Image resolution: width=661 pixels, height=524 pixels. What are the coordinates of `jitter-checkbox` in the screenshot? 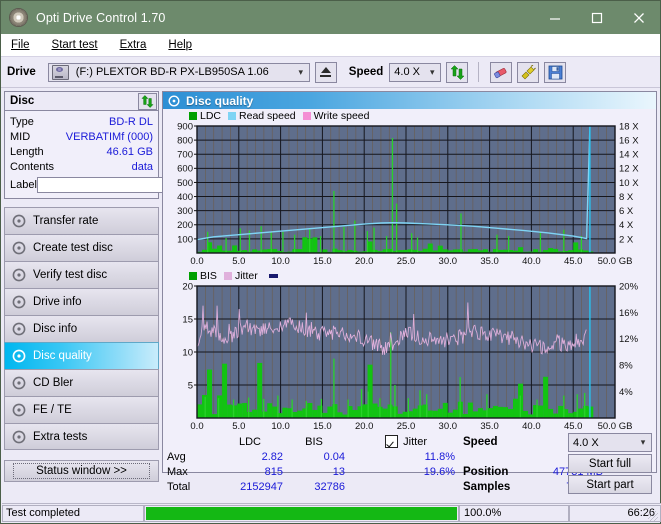 It's located at (392, 441).